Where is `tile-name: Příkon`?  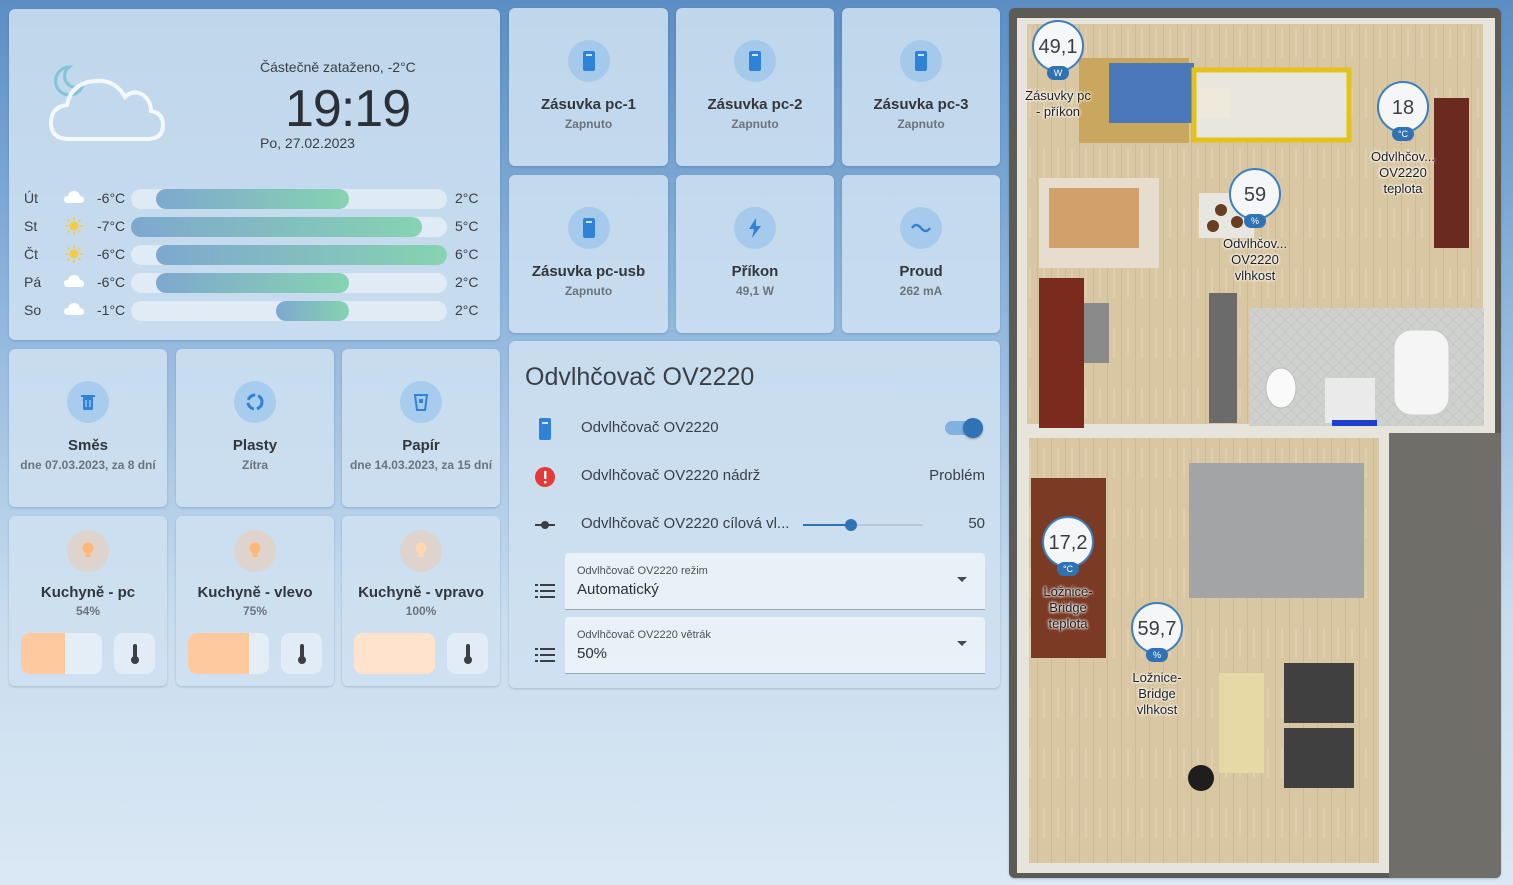 tile-name: Příkon is located at coordinates (755, 271).